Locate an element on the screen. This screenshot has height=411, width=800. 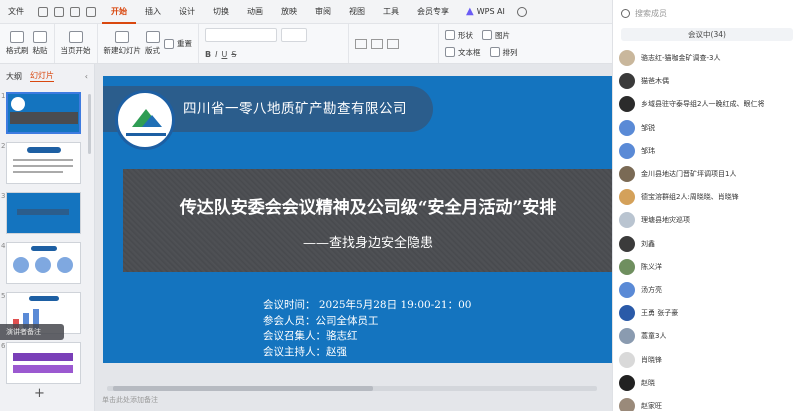
tab-outline: 大纲 is located at coordinates (14, 76).